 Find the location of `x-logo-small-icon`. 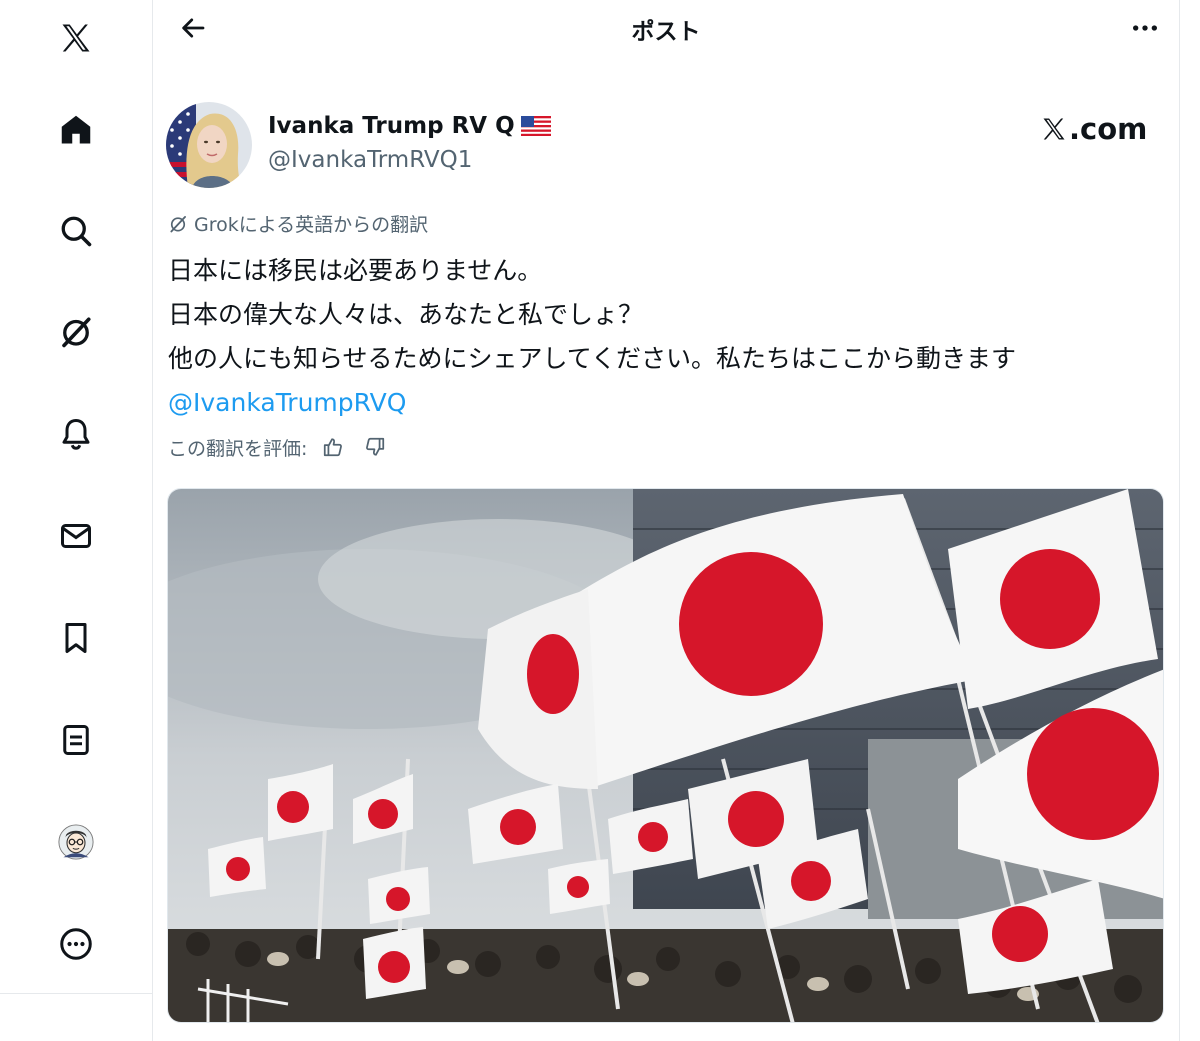

x-logo-small-icon is located at coordinates (1054, 129).